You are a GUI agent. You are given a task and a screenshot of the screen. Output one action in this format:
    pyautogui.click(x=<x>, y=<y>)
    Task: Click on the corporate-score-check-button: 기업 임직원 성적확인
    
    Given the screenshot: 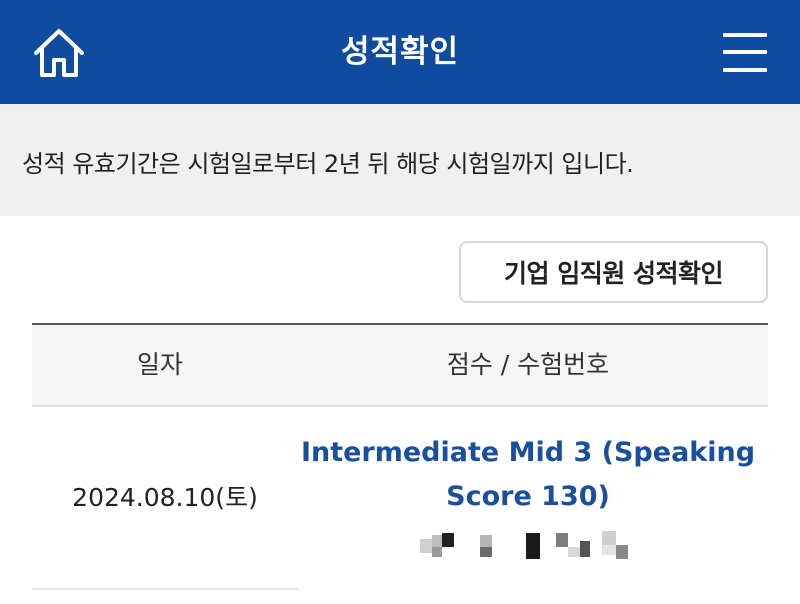 What is the action you would take?
    pyautogui.click(x=613, y=272)
    